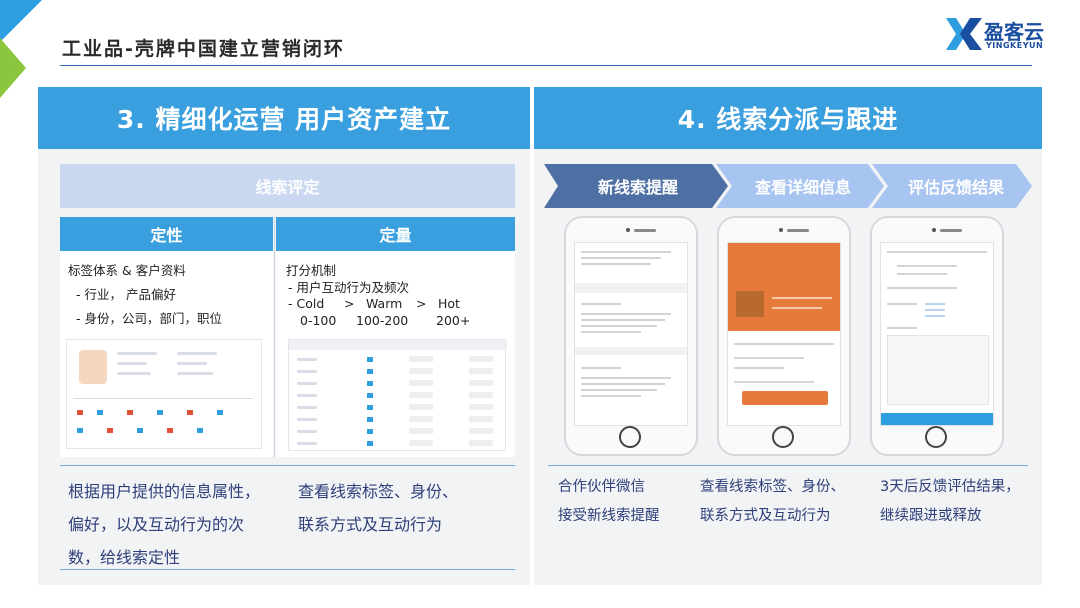 This screenshot has height=608, width=1080. Describe the element at coordinates (13, 68) in the screenshot. I see `corner-decoration-green` at that location.